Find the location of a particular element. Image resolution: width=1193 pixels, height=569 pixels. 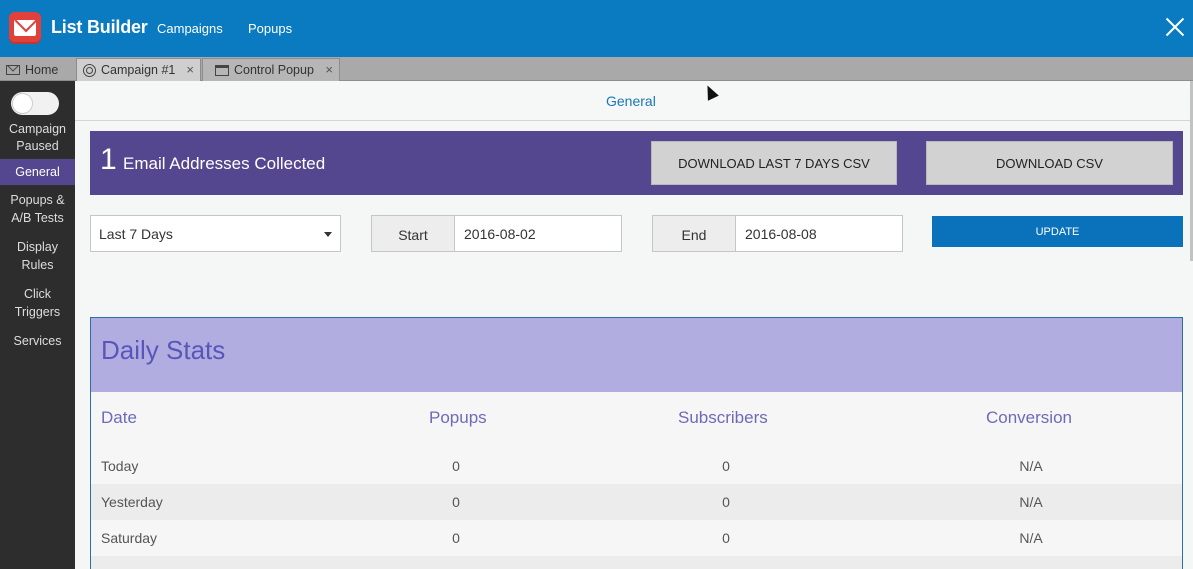

sidebar-item-general: General is located at coordinates (37, 172).